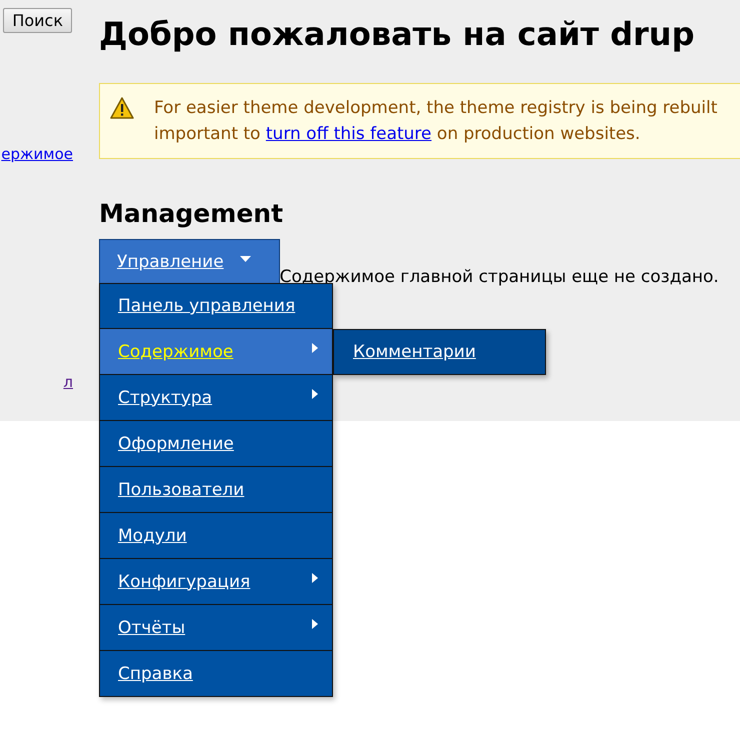 The image size is (740, 730). What do you see at coordinates (122, 108) in the screenshot?
I see `warning-icon` at bounding box center [122, 108].